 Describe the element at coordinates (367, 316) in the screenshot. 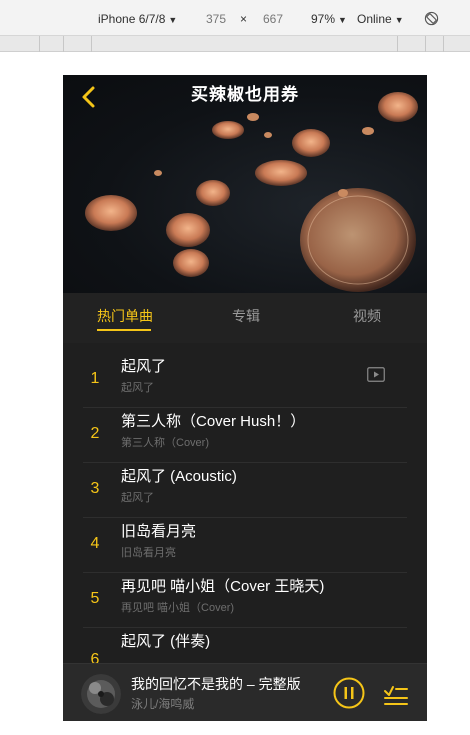

I see `tab-videos: 视频` at that location.